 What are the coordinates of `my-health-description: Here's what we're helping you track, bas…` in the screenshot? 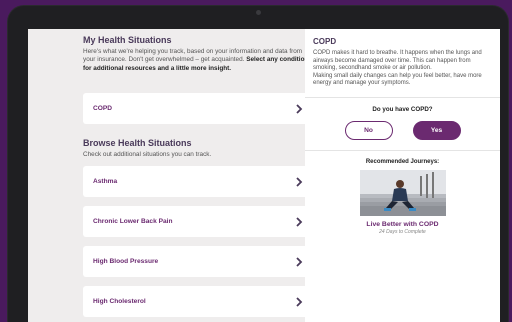 It's located at (198, 60).